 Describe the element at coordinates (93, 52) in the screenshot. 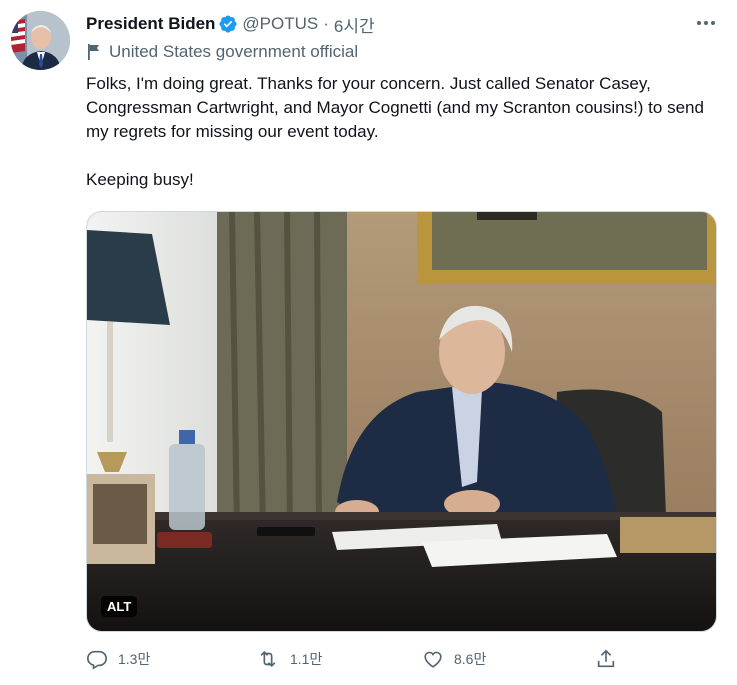

I see `flag-icon` at that location.